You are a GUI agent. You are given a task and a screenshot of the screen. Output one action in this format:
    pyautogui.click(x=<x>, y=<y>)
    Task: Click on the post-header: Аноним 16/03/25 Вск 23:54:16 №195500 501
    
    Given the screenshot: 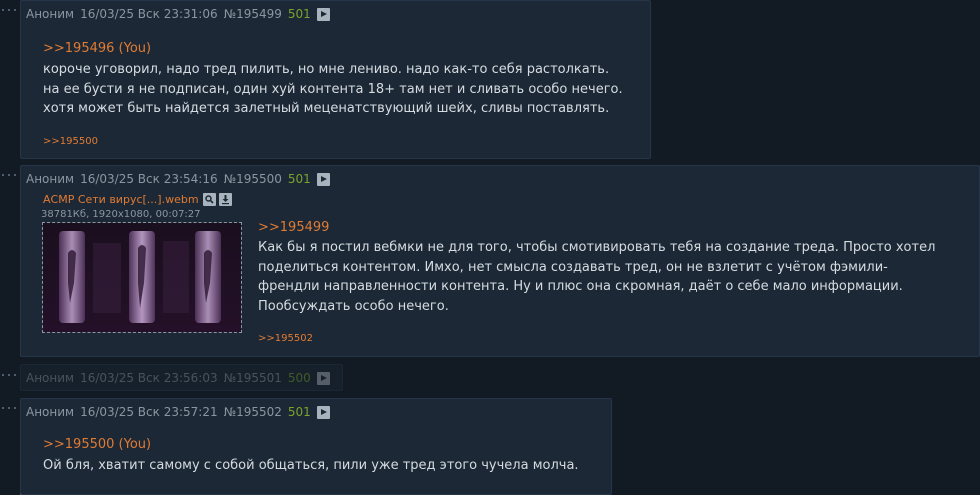 What is the action you would take?
    pyautogui.click(x=181, y=179)
    